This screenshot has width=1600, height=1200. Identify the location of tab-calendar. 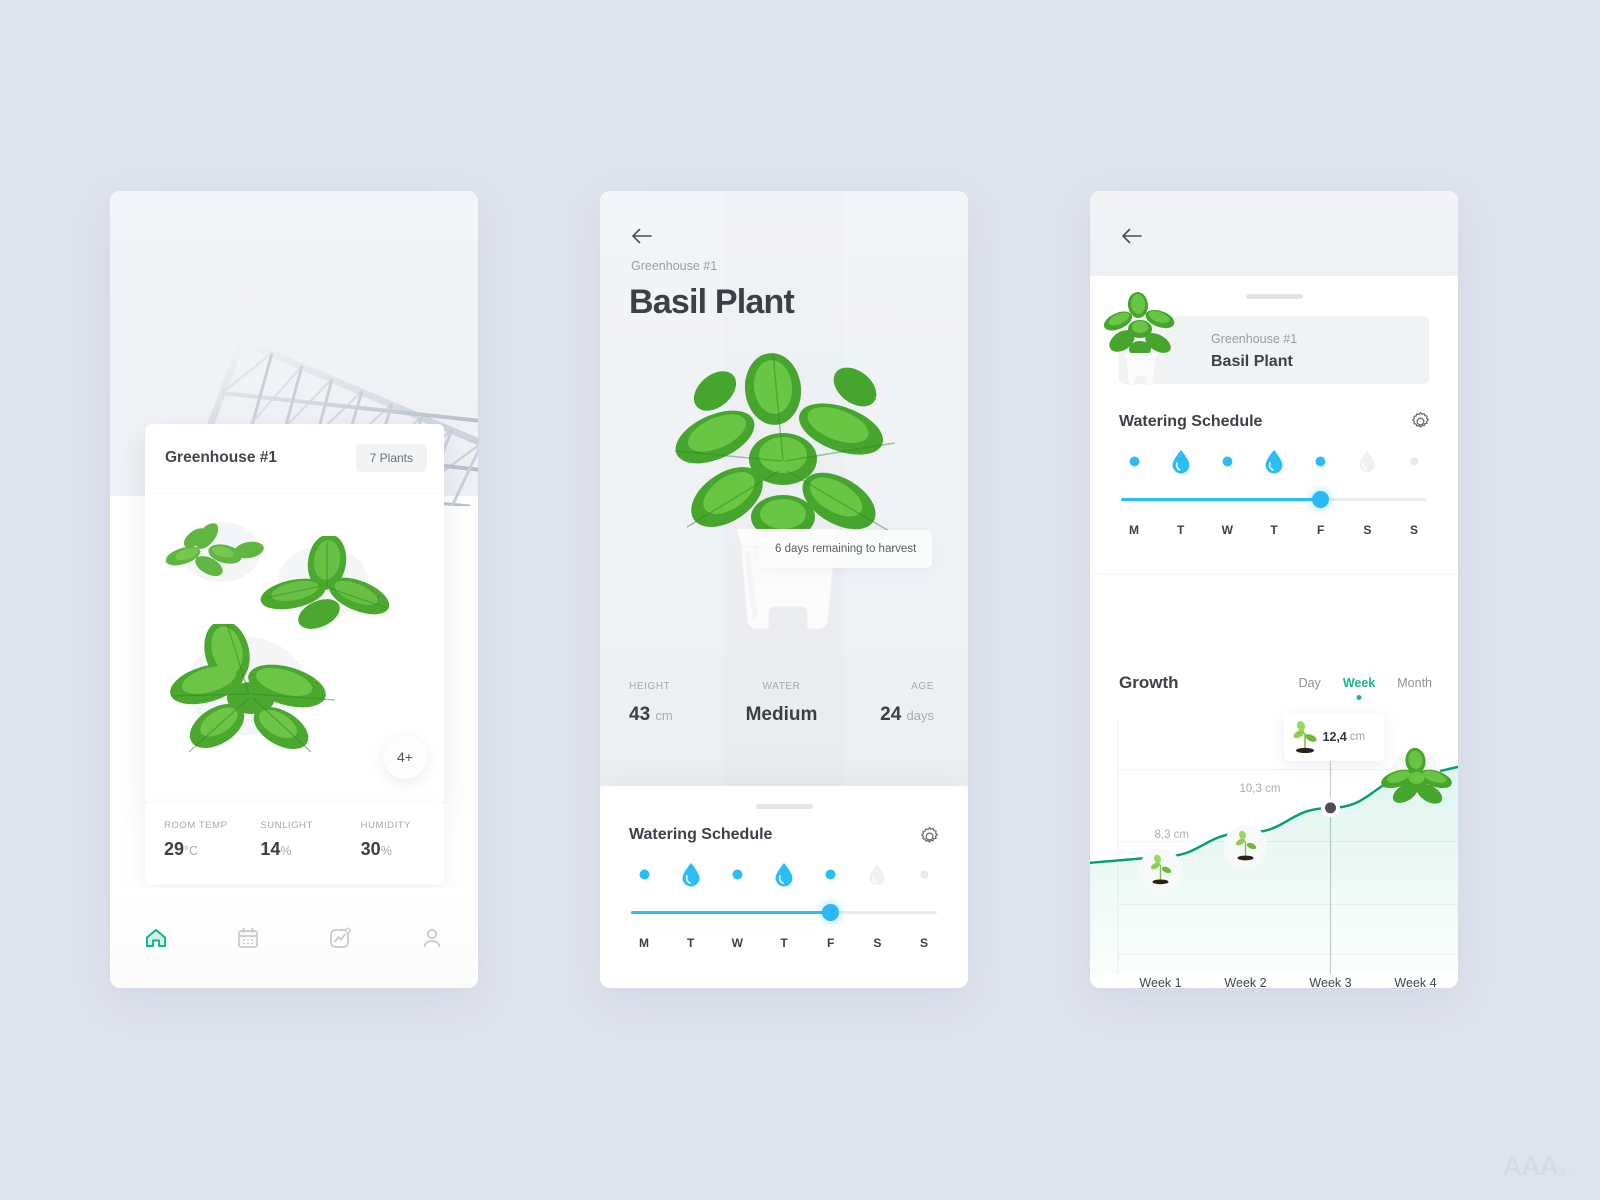
(248, 938).